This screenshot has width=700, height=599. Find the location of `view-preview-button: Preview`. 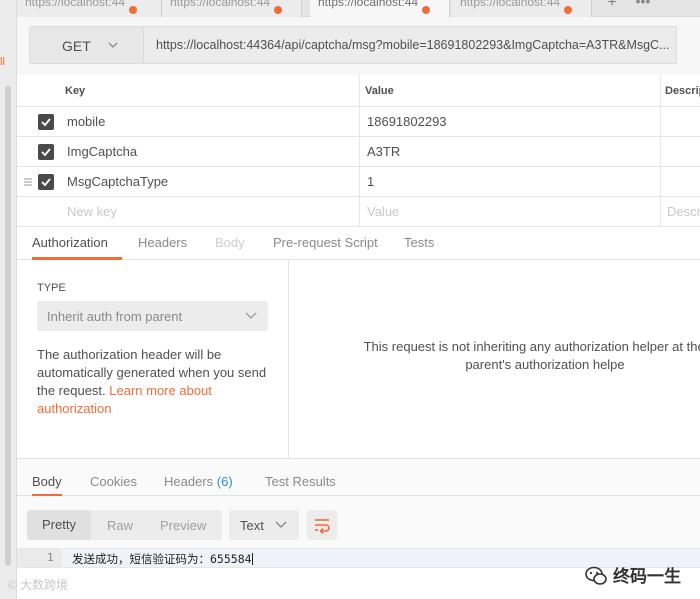

view-preview-button: Preview is located at coordinates (183, 525).